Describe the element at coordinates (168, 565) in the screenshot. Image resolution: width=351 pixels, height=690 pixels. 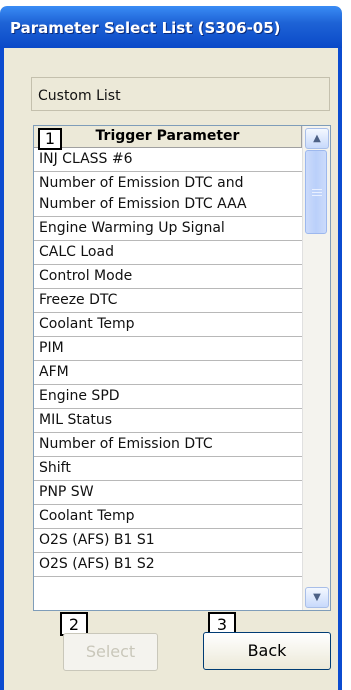
I see `list-item: O2S (AFS) B1 S2` at that location.